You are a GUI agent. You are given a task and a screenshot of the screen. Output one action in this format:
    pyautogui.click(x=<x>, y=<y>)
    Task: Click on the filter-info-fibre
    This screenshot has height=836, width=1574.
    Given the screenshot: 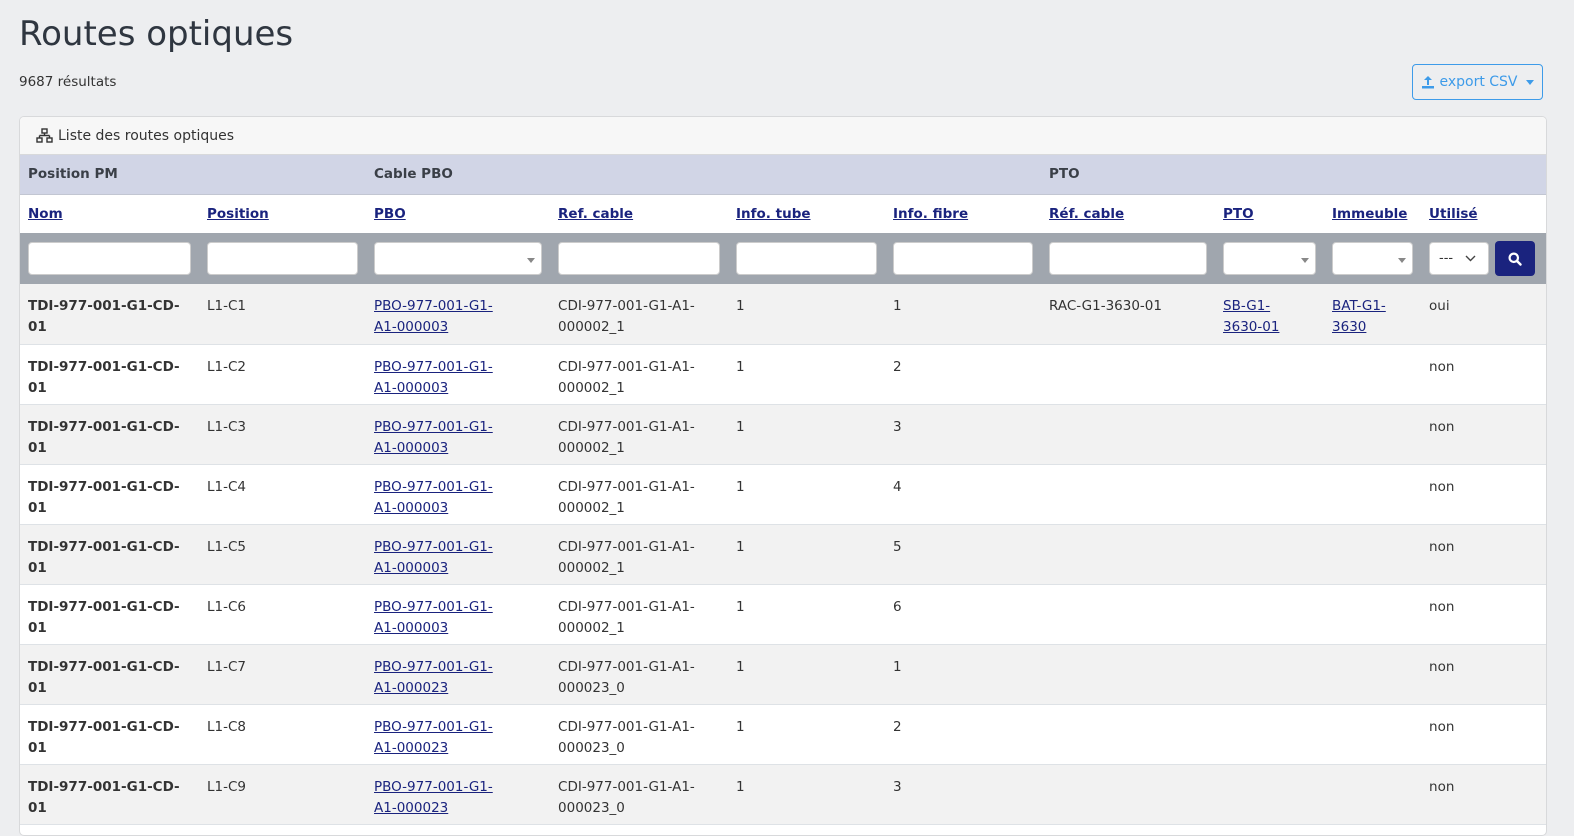 What is the action you would take?
    pyautogui.click(x=963, y=258)
    